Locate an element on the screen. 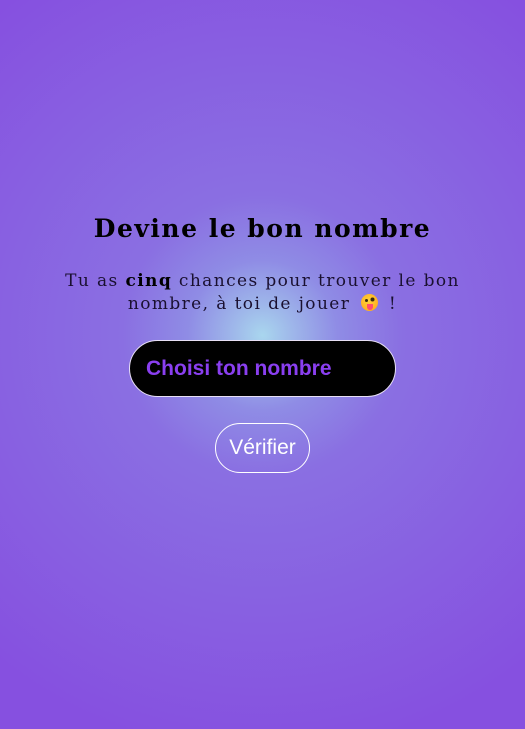 The height and width of the screenshot is (729, 525). instructions-prefix: Tu as is located at coordinates (95, 281).